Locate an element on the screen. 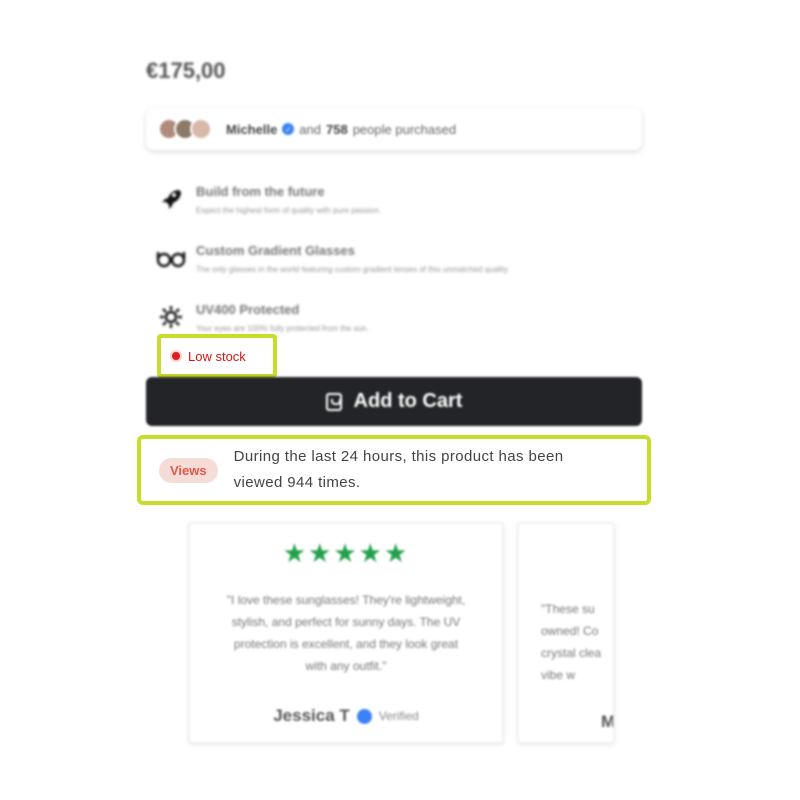 The height and width of the screenshot is (800, 800). review-quote-line: vibe w is located at coordinates (558, 675).